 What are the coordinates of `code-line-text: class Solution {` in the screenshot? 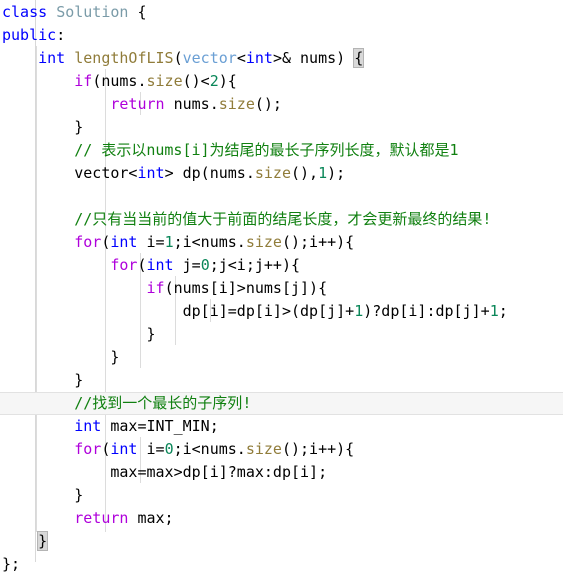 It's located at (73, 12).